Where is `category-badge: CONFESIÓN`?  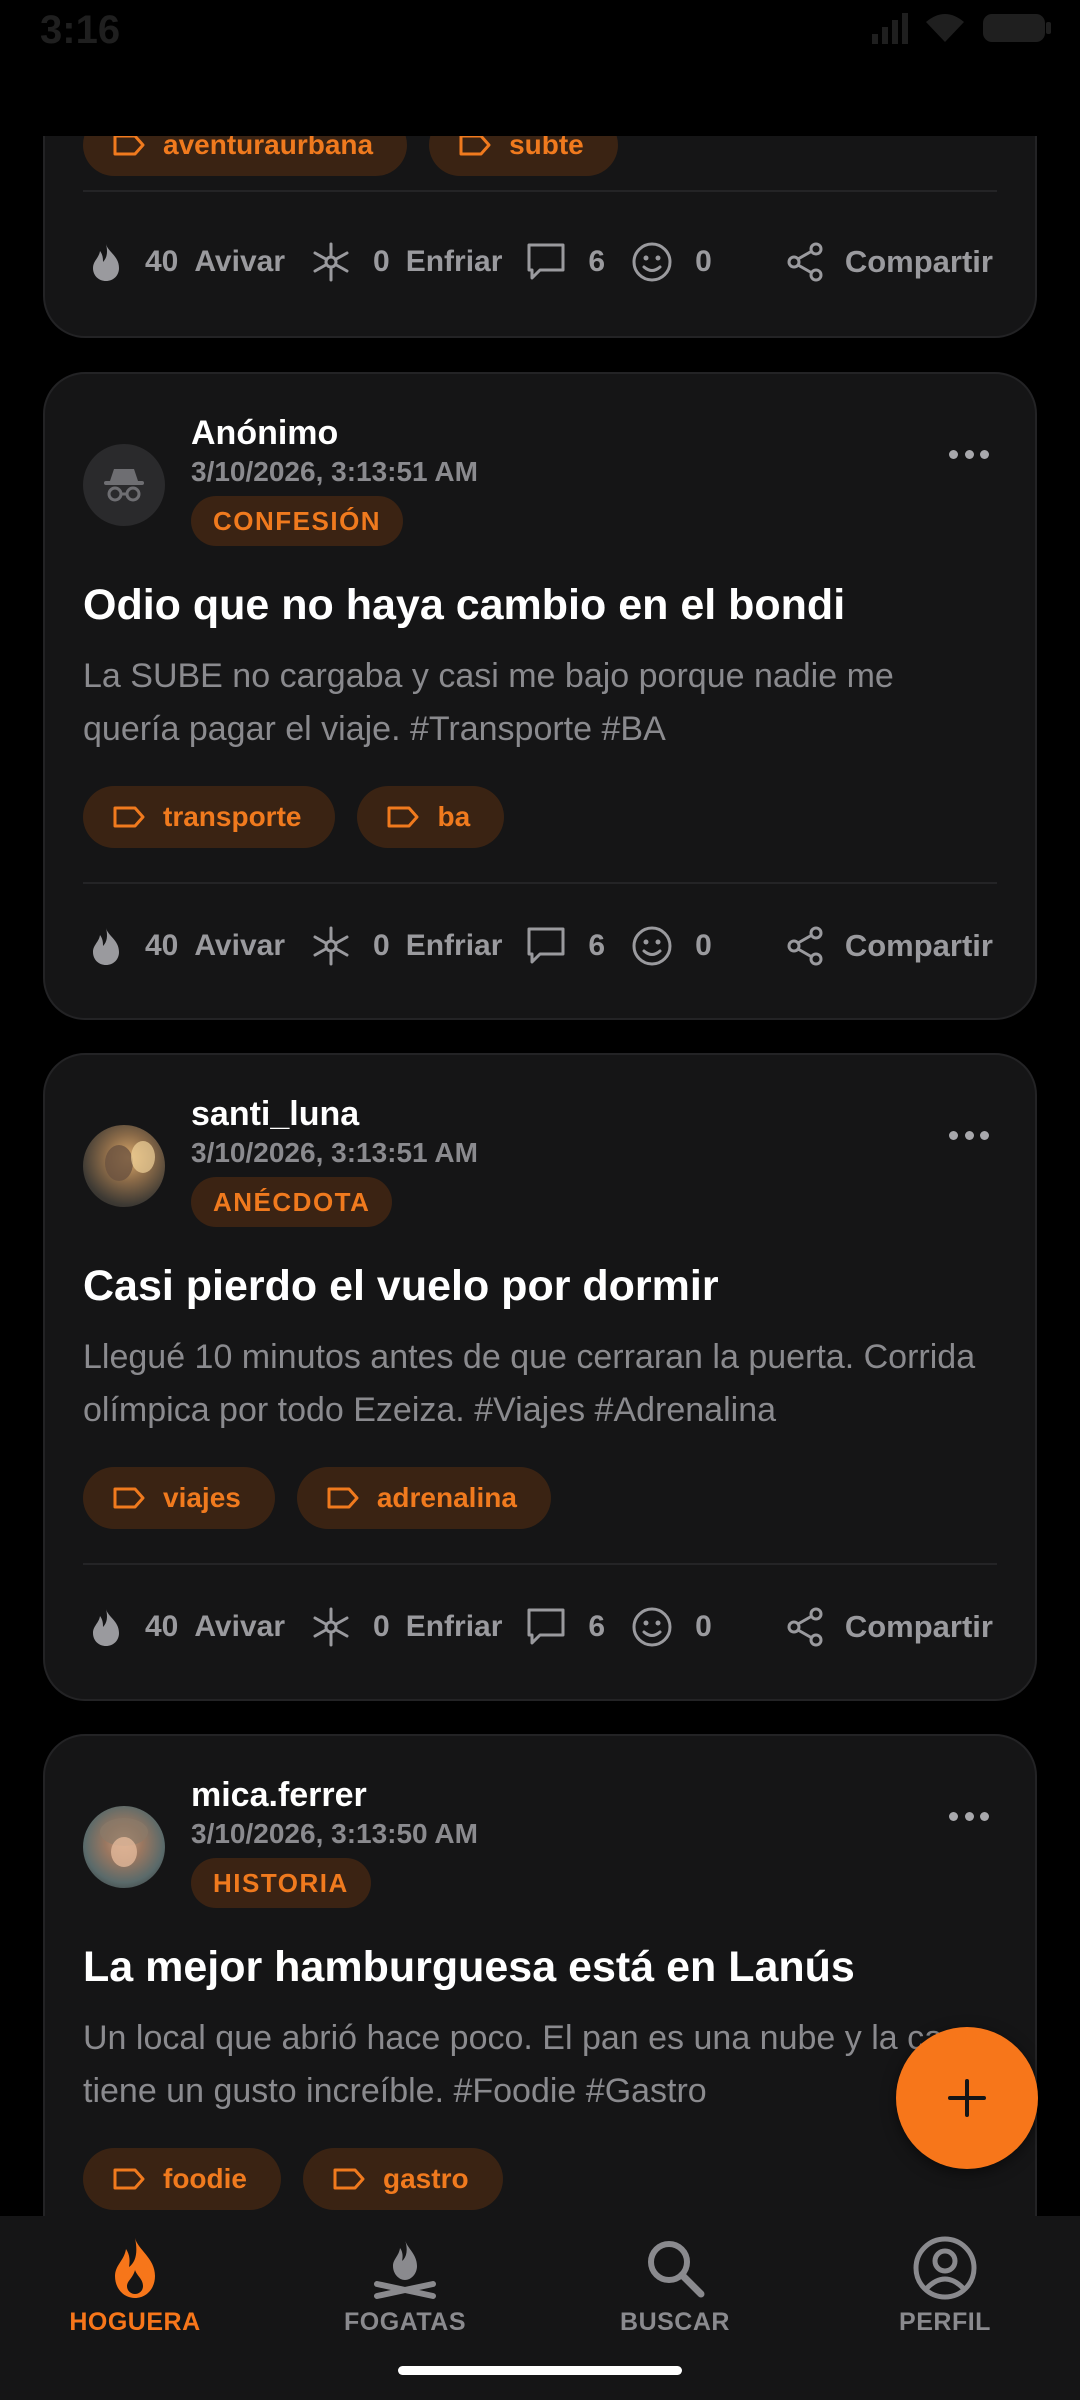
category-badge: CONFESIÓN is located at coordinates (297, 521).